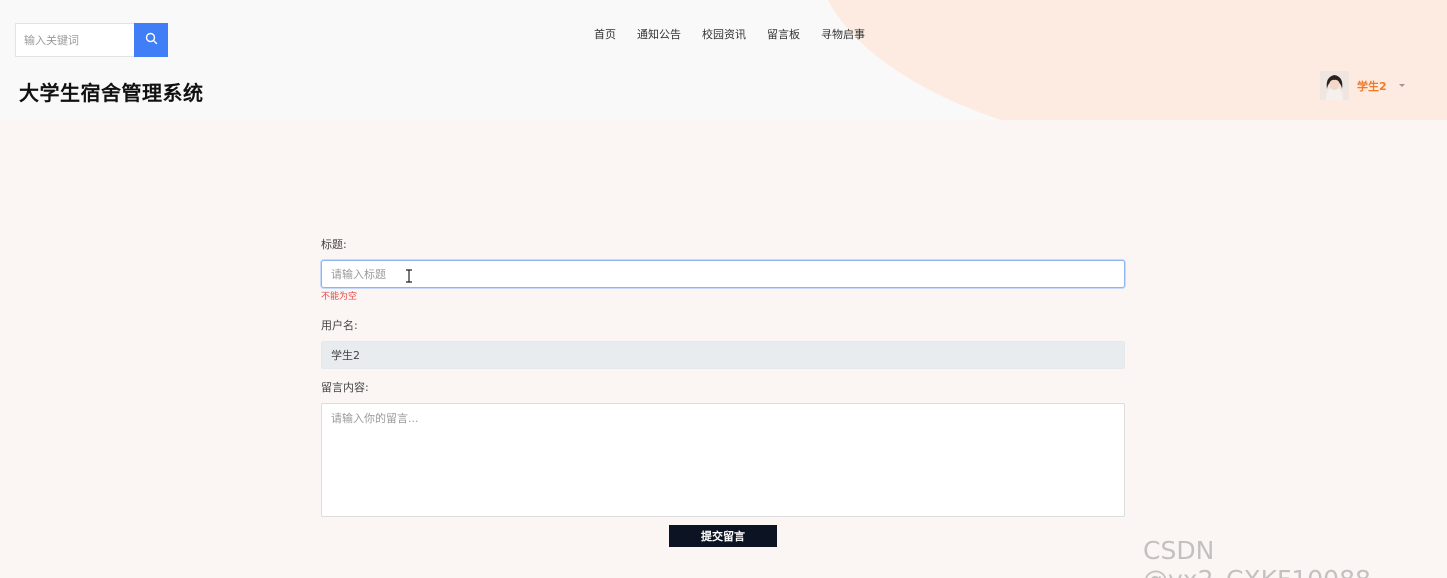 The width and height of the screenshot is (1447, 578). I want to click on title-label: 标题:, so click(334, 244).